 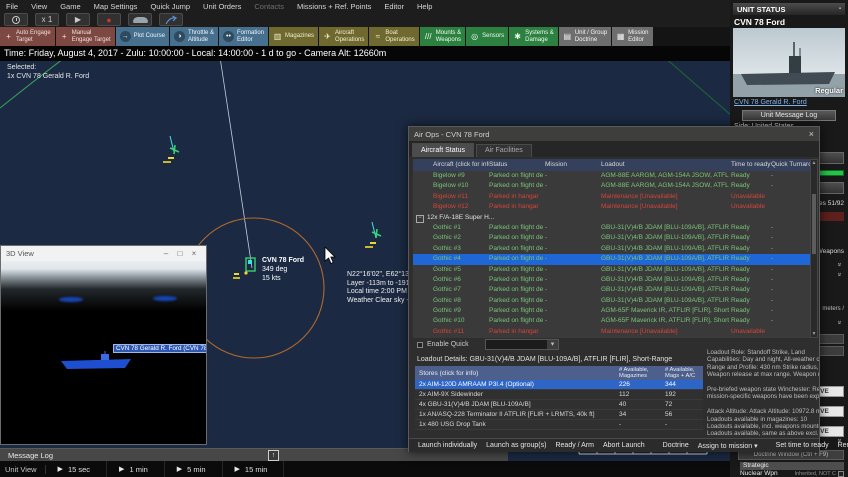 What do you see at coordinates (283, 269) in the screenshot?
I see `unit-map-label: CVN 78 Ford 349 deg 15 kts` at bounding box center [283, 269].